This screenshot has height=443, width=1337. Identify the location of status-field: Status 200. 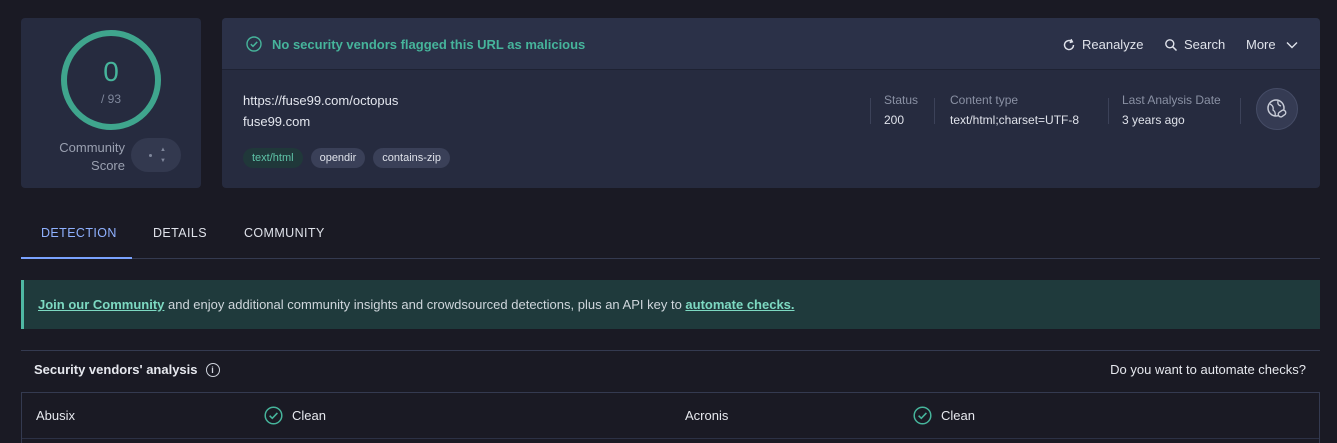
(901, 110).